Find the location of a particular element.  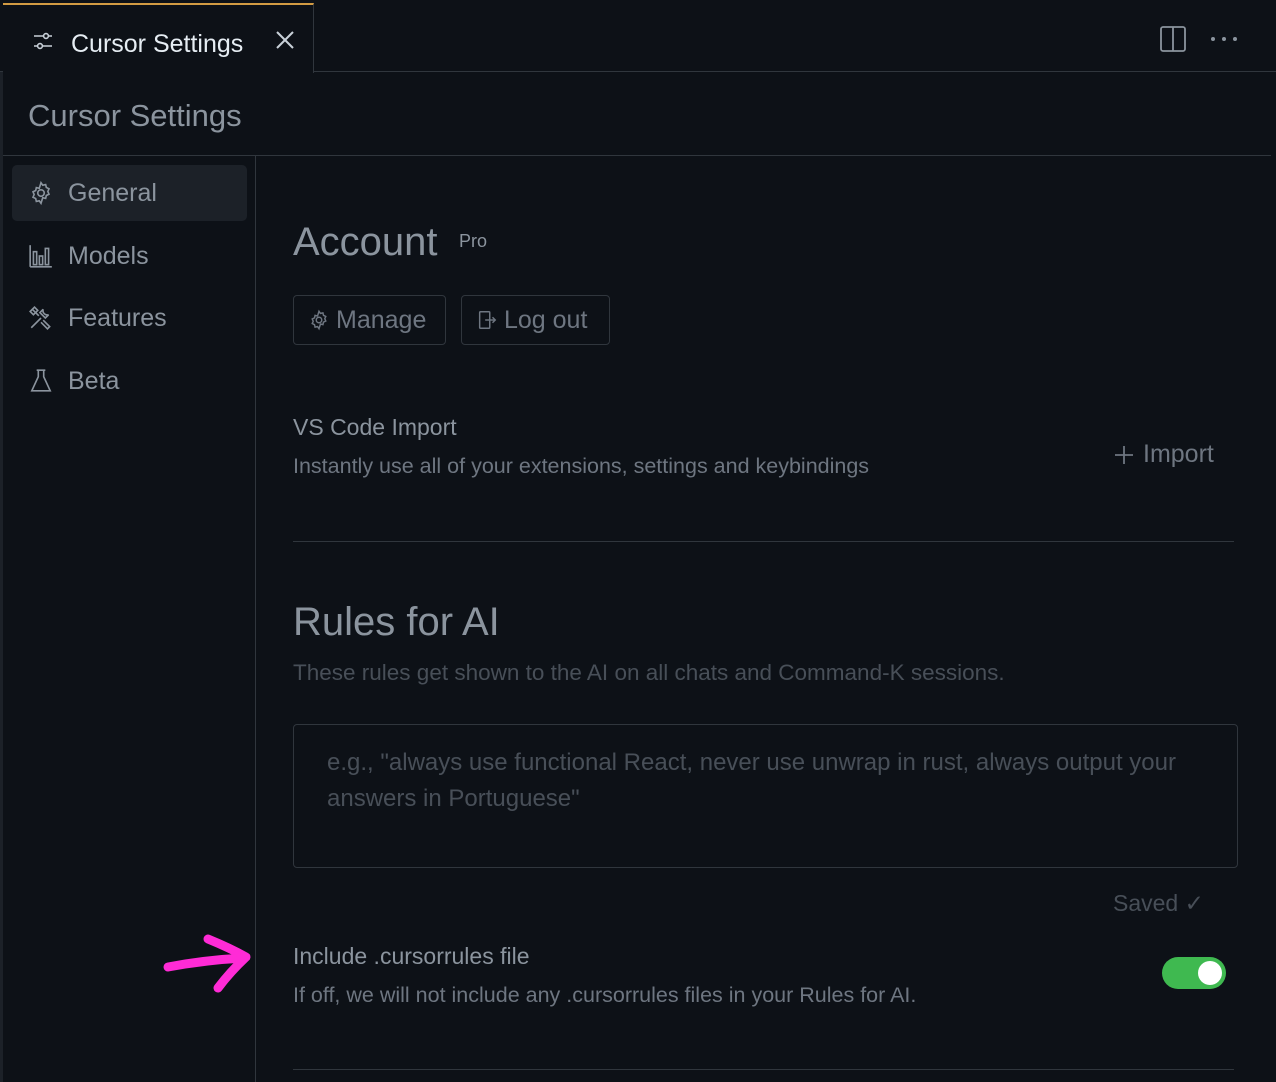

split-editor-icon is located at coordinates (1173, 39).